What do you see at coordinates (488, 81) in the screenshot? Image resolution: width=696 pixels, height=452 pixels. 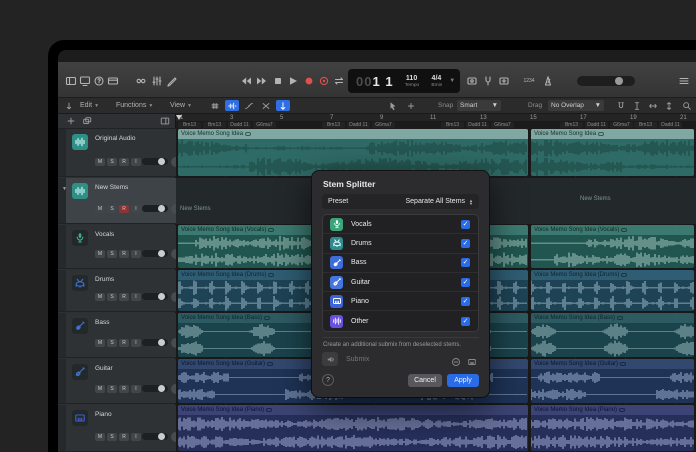 I see `tuner-icon` at bounding box center [488, 81].